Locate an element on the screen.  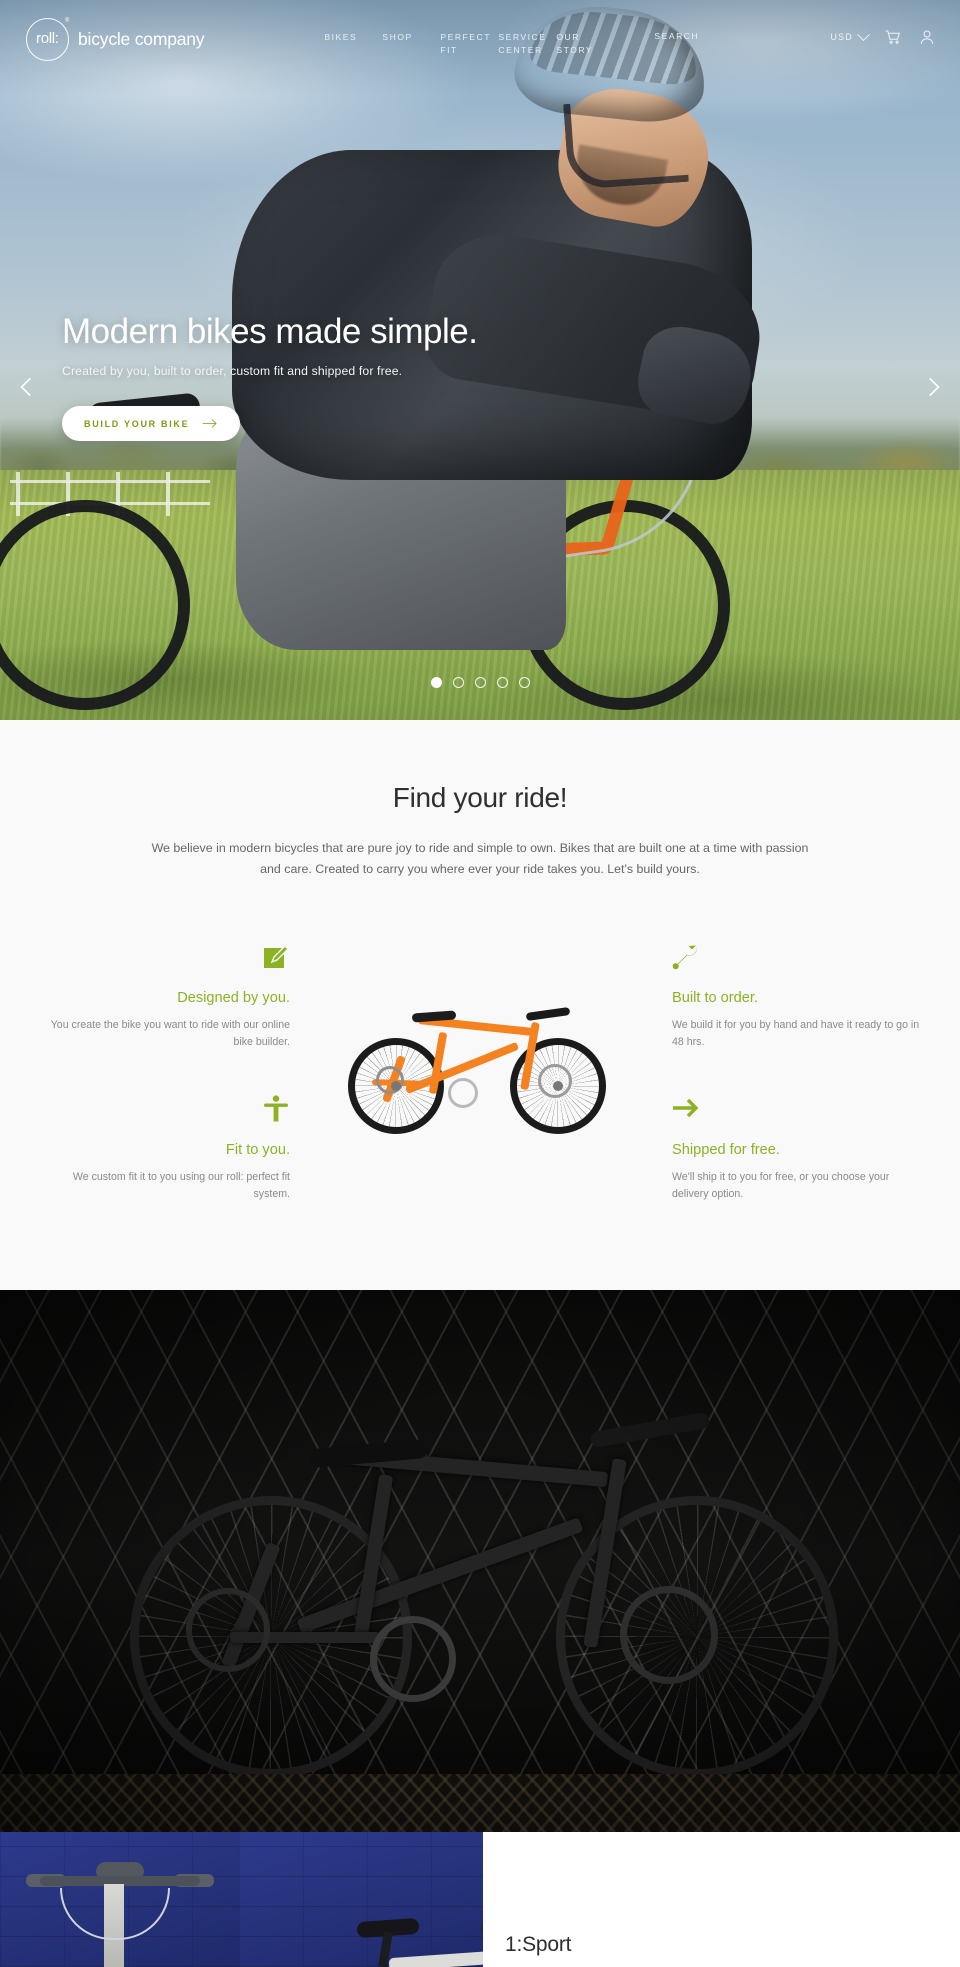
nav-item-perfect-fit: PERFECT FIT is located at coordinates (456, 44).